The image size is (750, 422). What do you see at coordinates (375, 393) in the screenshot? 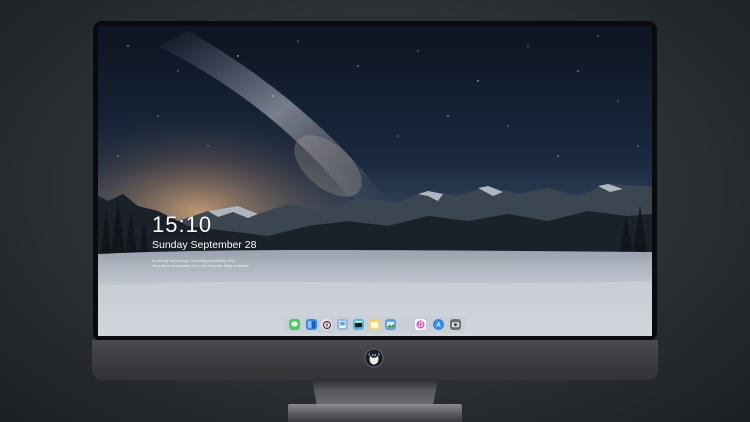
I see `monitor-stand-neck` at bounding box center [375, 393].